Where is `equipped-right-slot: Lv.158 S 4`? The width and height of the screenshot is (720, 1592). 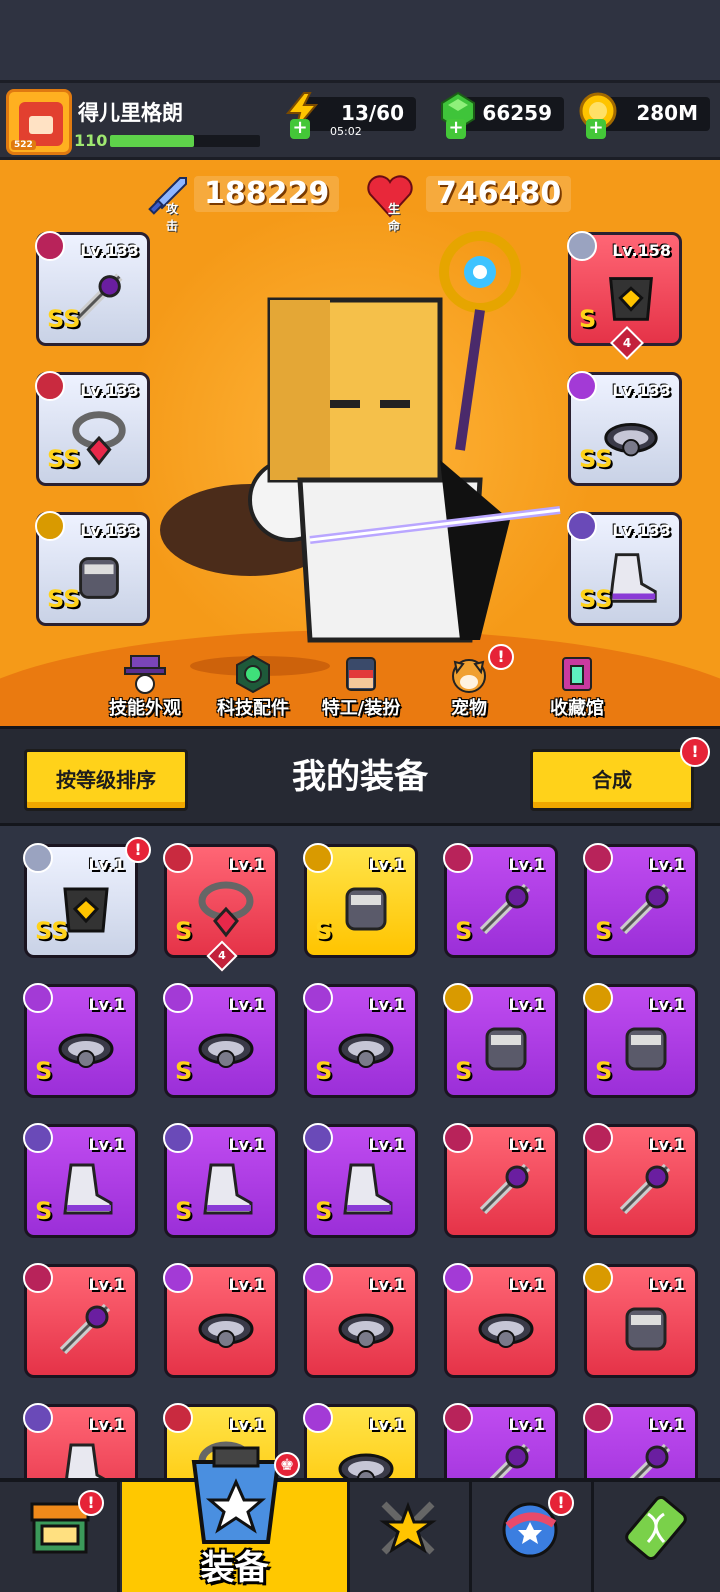 equipped-right-slot: Lv.158 S 4 is located at coordinates (624, 295).